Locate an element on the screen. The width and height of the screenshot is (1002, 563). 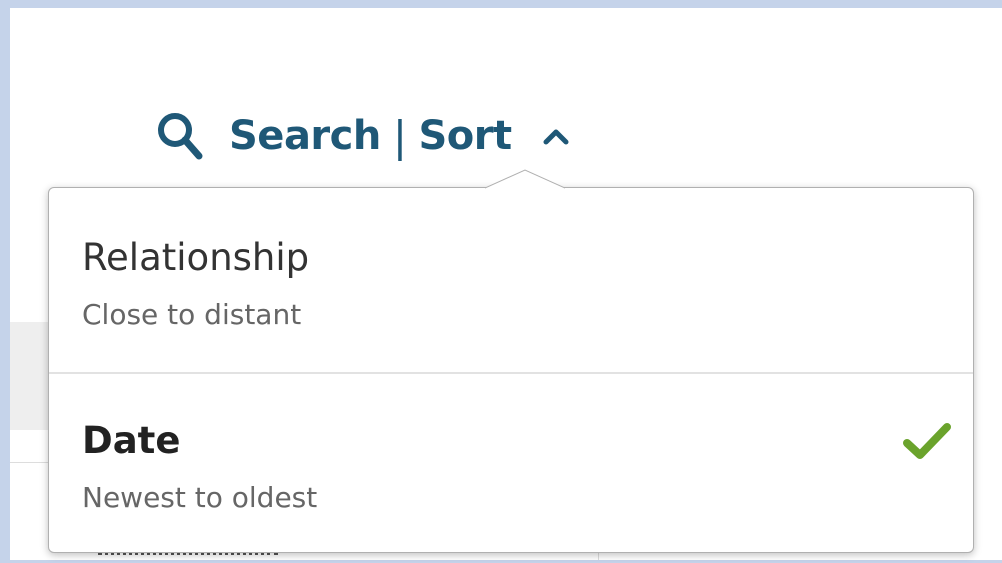
background-divider is located at coordinates (30, 462).